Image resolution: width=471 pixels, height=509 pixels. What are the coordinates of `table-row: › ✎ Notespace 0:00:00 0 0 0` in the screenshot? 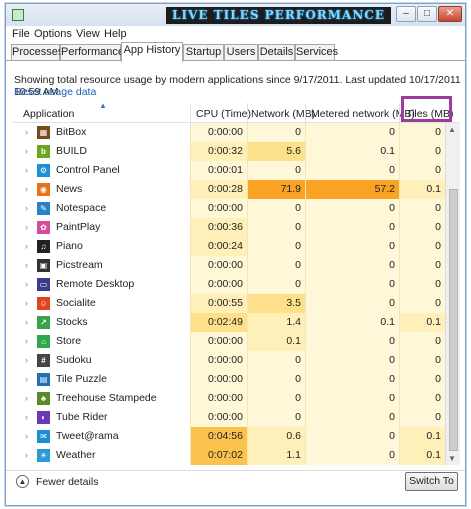 It's located at (229, 208).